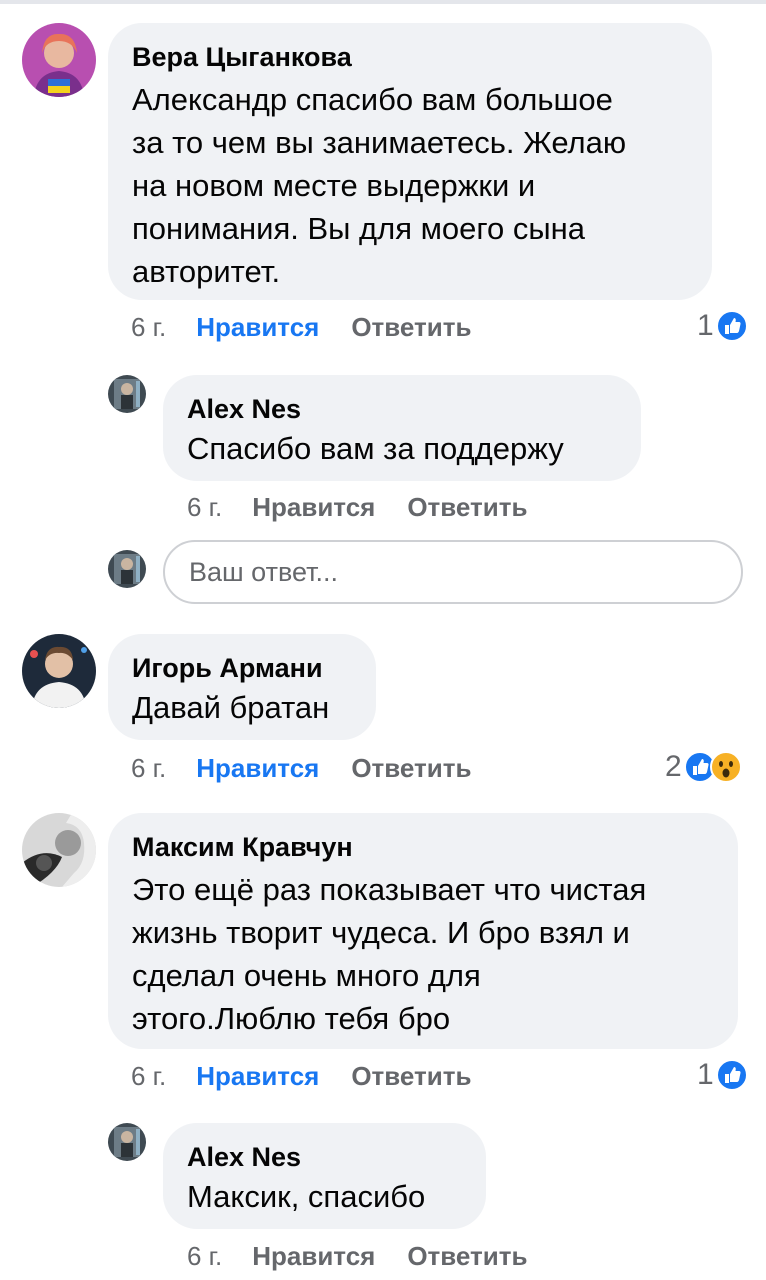 Image resolution: width=766 pixels, height=1280 pixels. What do you see at coordinates (242, 687) in the screenshot?
I see `comment-bubble: Игорь Армани Давай братан` at bounding box center [242, 687].